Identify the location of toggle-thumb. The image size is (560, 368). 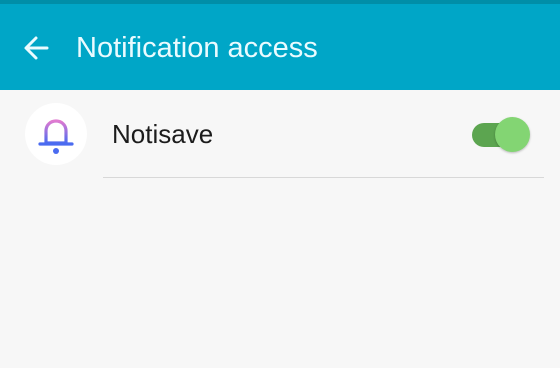
(512, 134).